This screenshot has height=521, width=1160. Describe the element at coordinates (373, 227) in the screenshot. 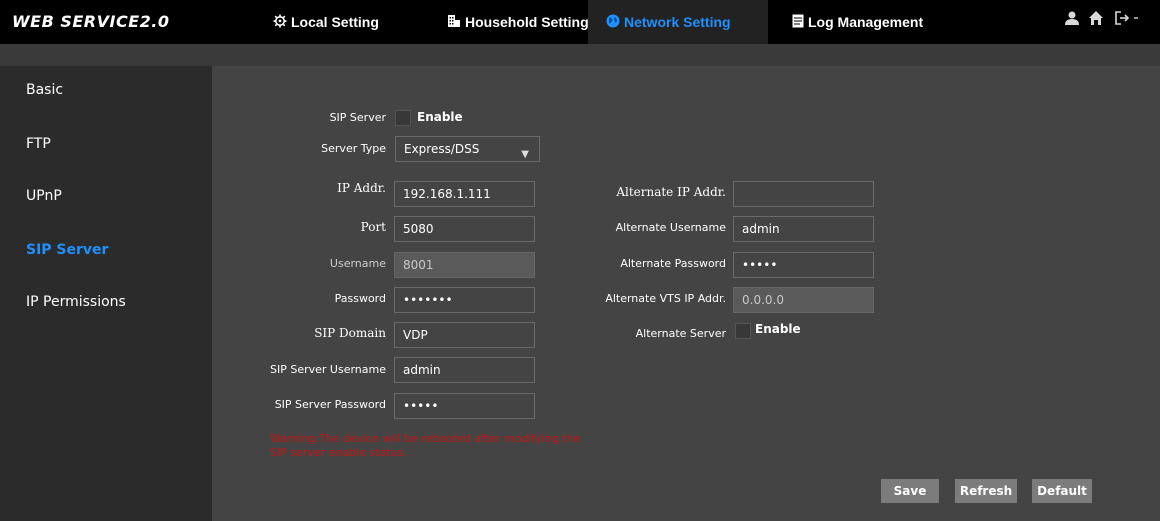

I see `port-label: Port` at that location.